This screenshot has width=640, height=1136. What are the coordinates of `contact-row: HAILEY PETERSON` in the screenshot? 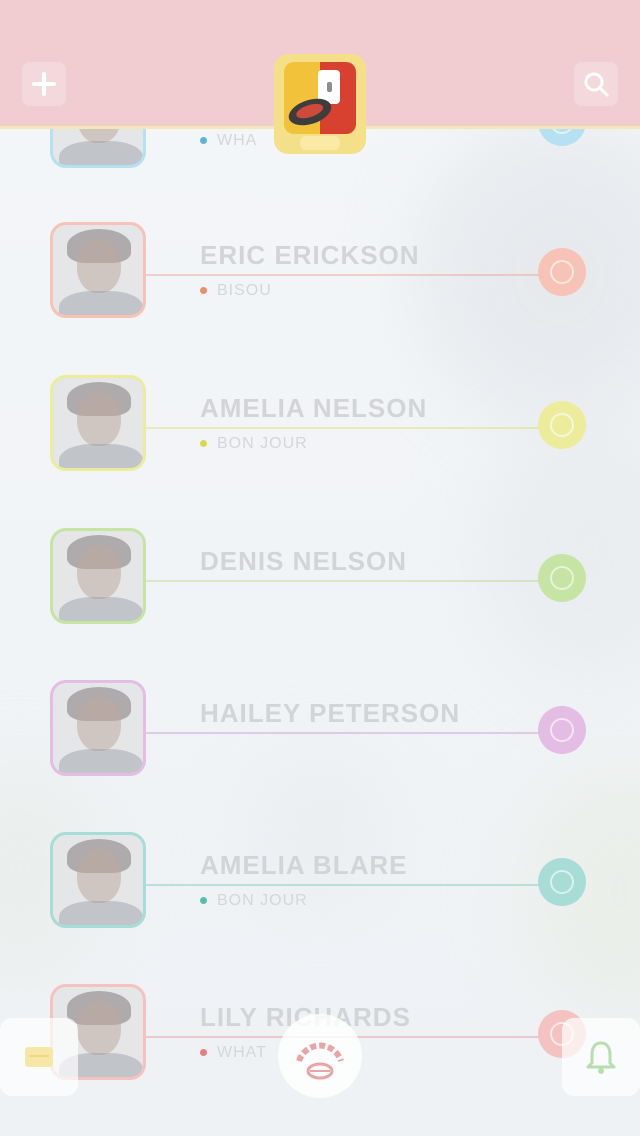 It's located at (320, 756).